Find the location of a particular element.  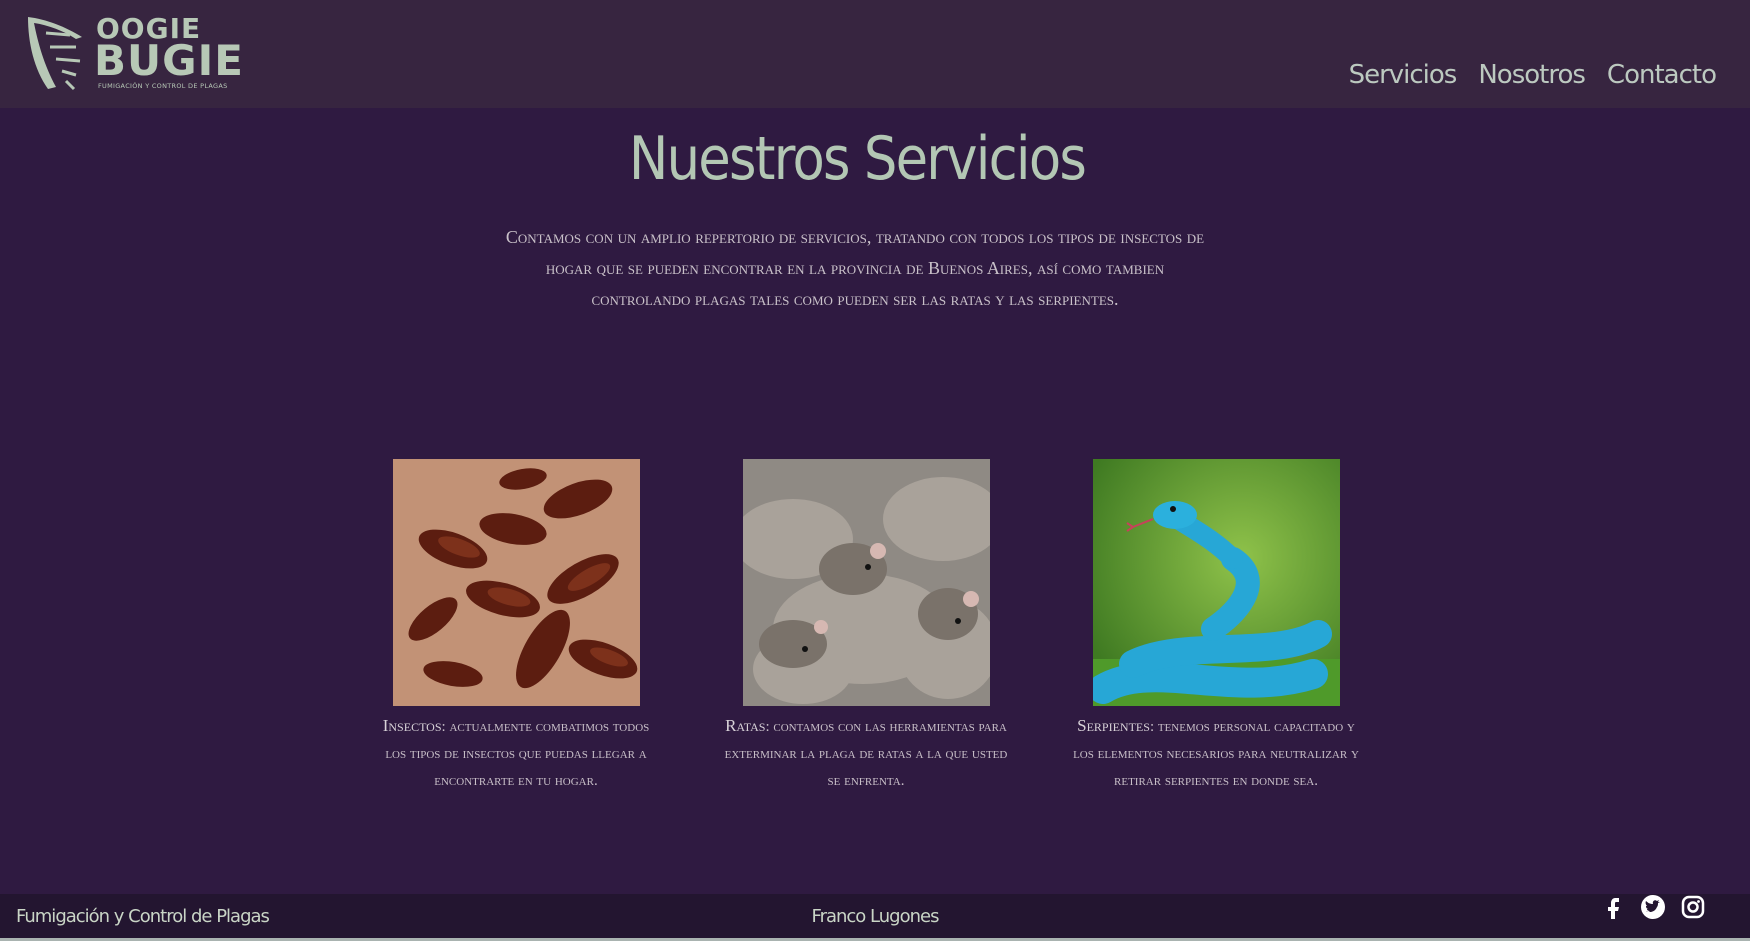

logo-word-bugie: BUGIE is located at coordinates (169, 60).